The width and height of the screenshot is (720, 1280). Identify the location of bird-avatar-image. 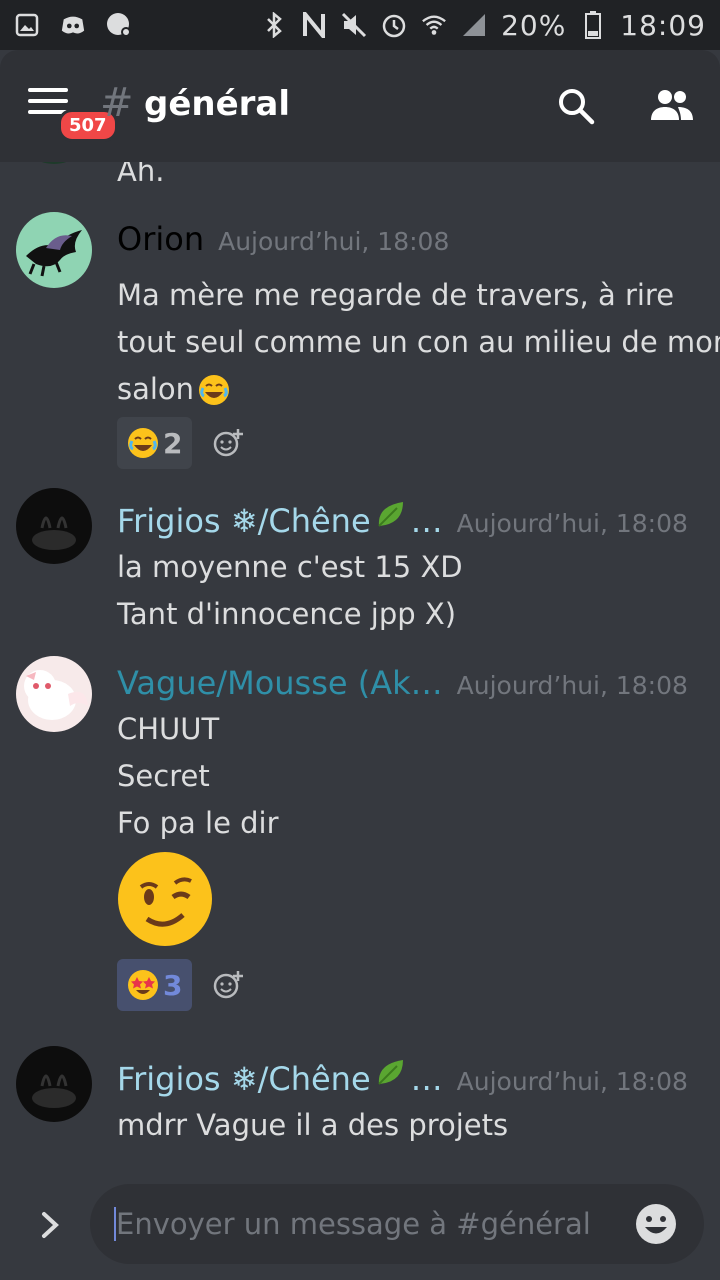
(56, 695).